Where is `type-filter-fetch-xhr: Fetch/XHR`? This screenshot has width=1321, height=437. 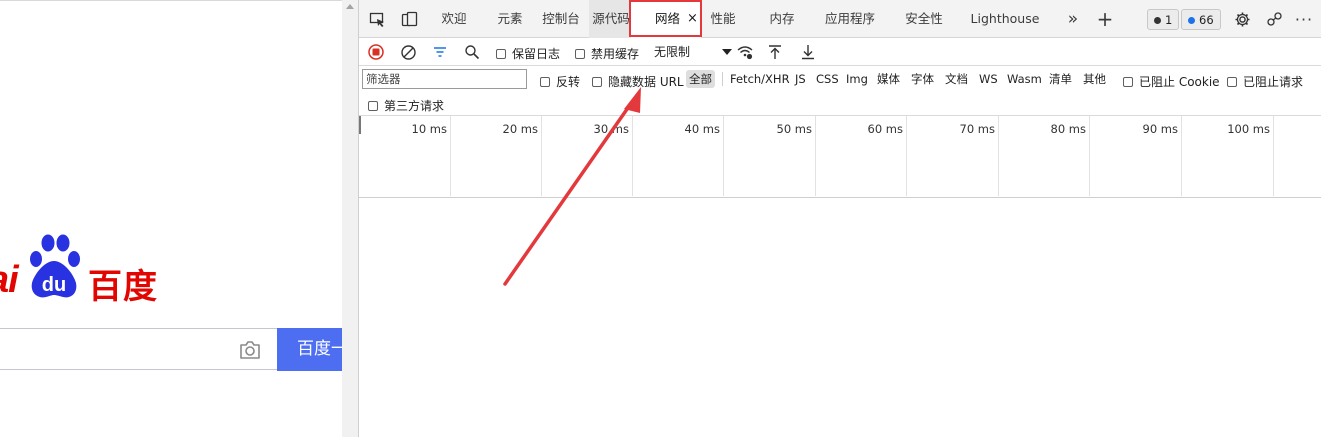
type-filter-fetch-xhr: Fetch/XHR is located at coordinates (760, 79).